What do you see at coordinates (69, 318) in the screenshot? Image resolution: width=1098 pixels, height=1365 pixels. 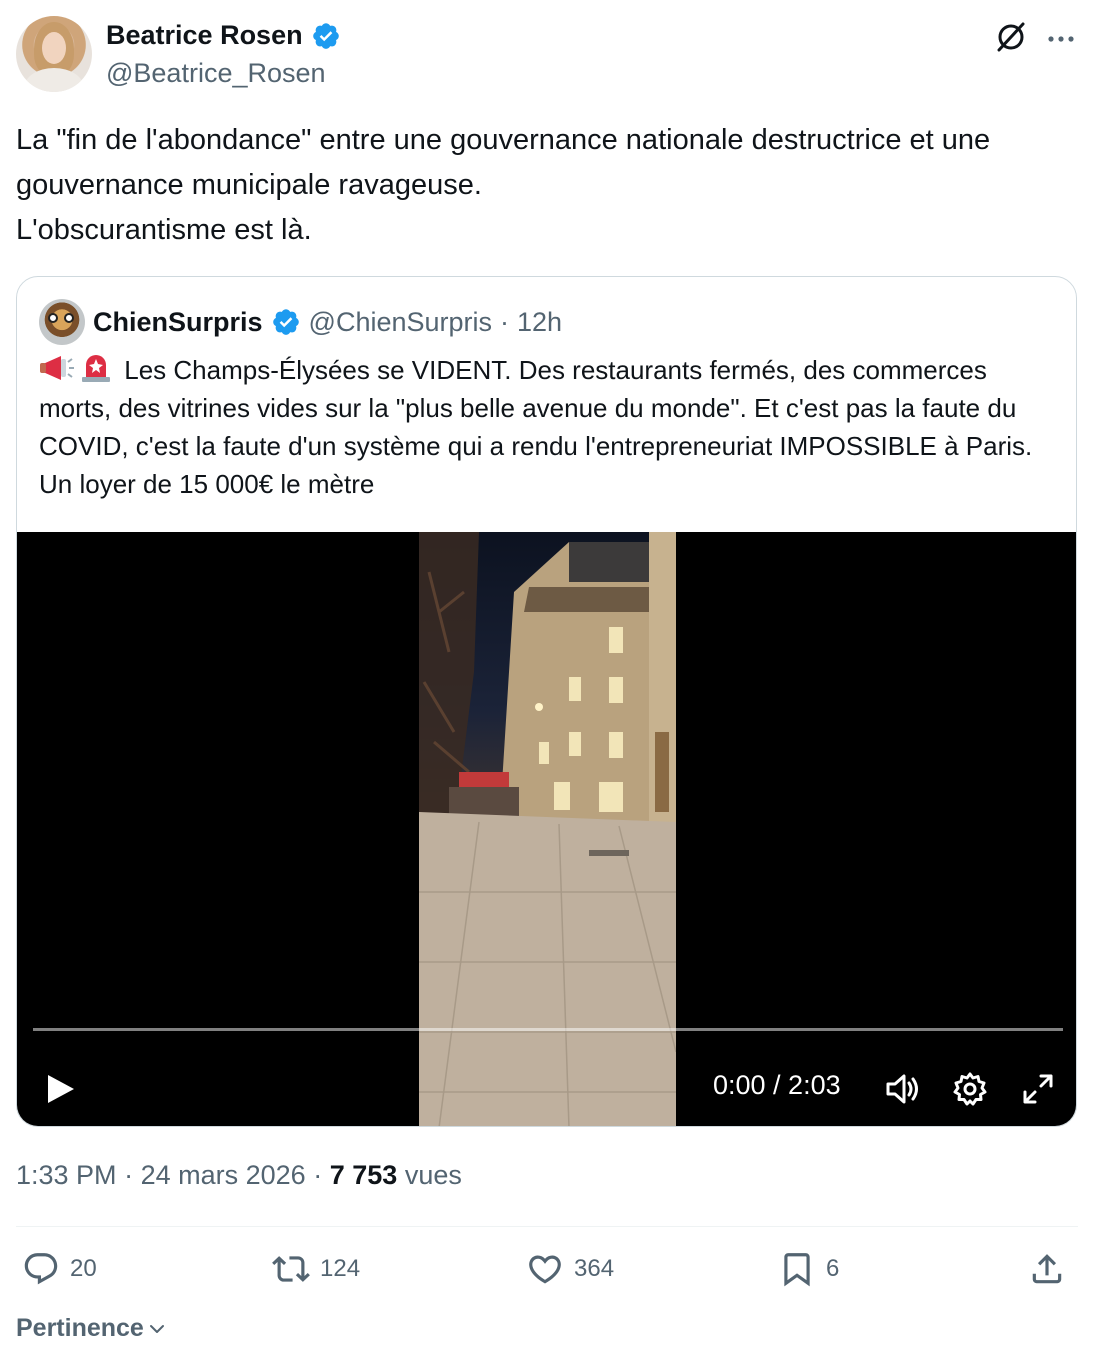 I see `avatar-eye-right` at bounding box center [69, 318].